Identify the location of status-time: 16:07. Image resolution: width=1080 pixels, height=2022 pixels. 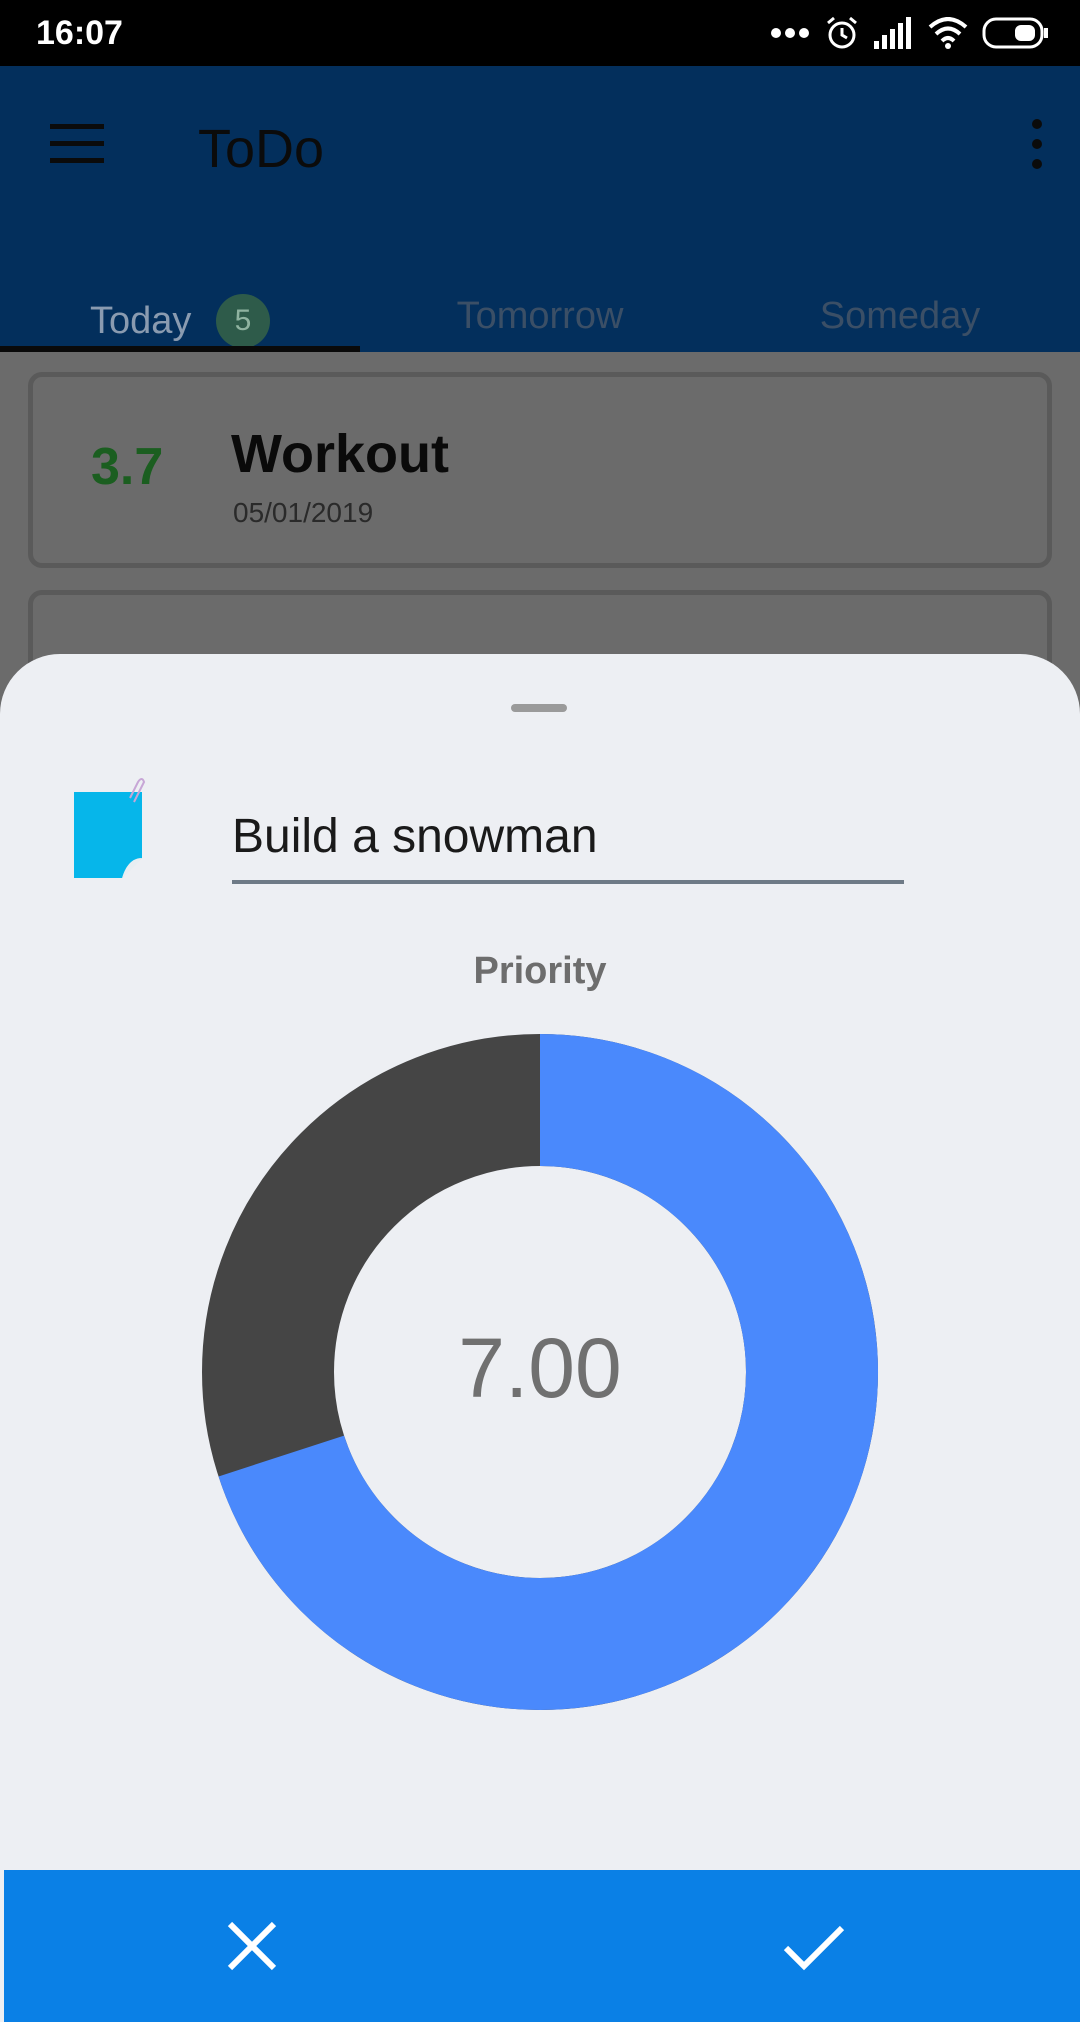
(79, 33).